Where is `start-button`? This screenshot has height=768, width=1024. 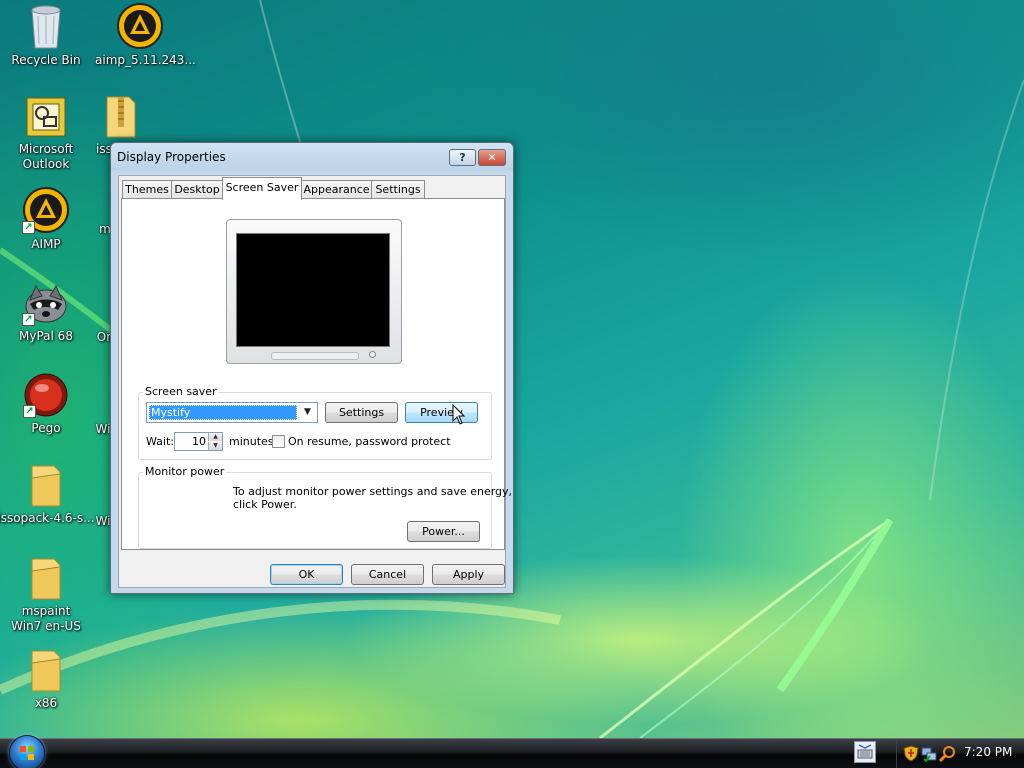 start-button is located at coordinates (27, 751).